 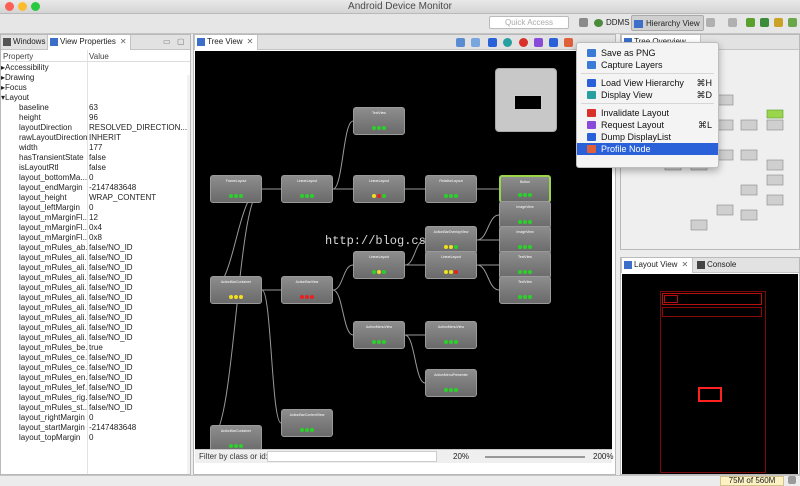 What do you see at coordinates (95, 208) in the screenshot?
I see `property-row: layout_leftMargin 0` at bounding box center [95, 208].